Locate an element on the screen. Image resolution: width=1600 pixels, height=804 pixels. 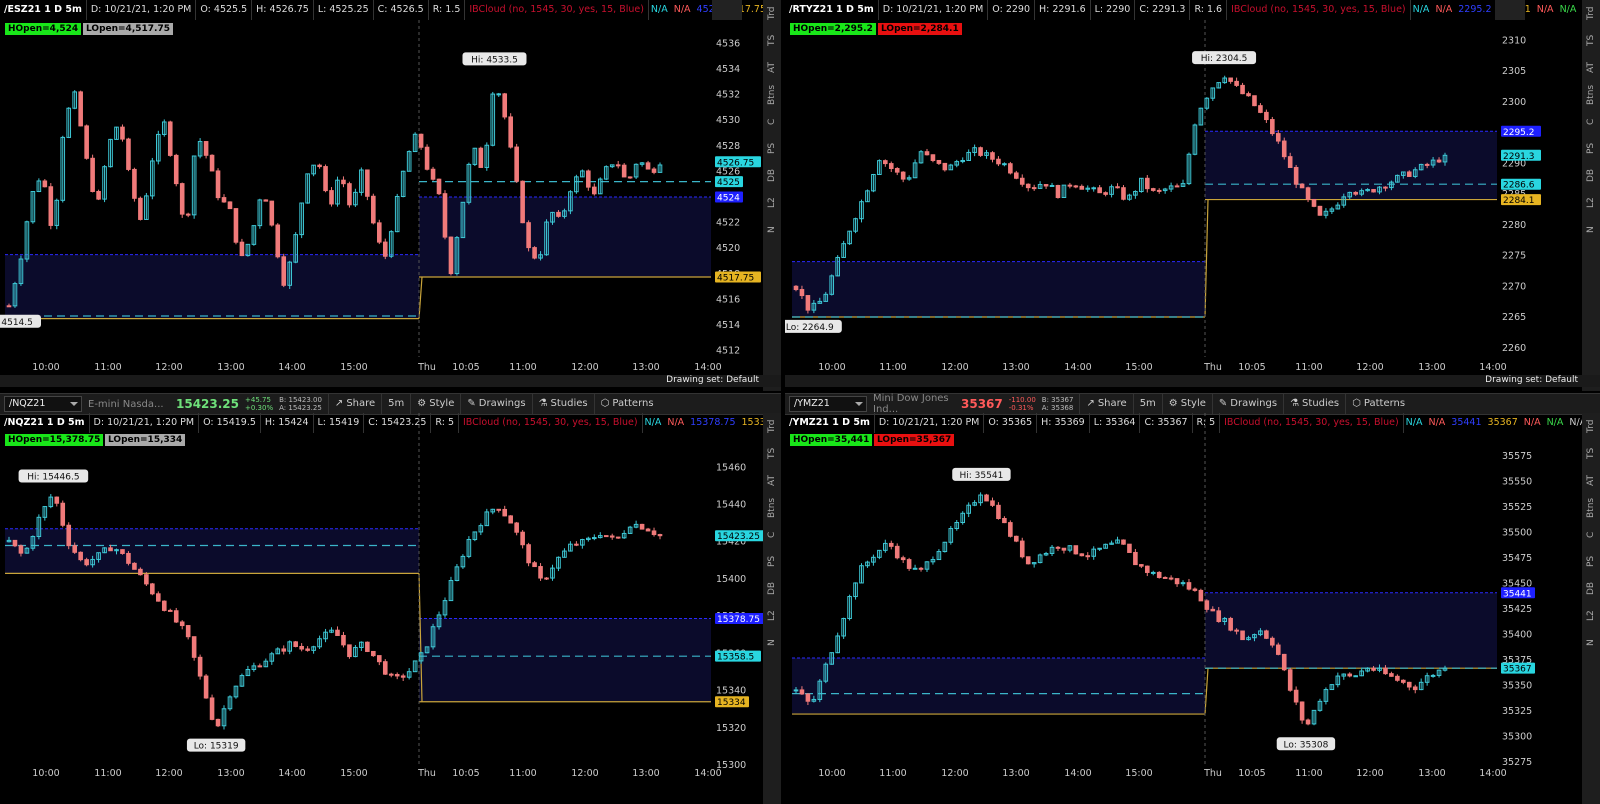
y-tick-label: 4514 is located at coordinates (728, 325).